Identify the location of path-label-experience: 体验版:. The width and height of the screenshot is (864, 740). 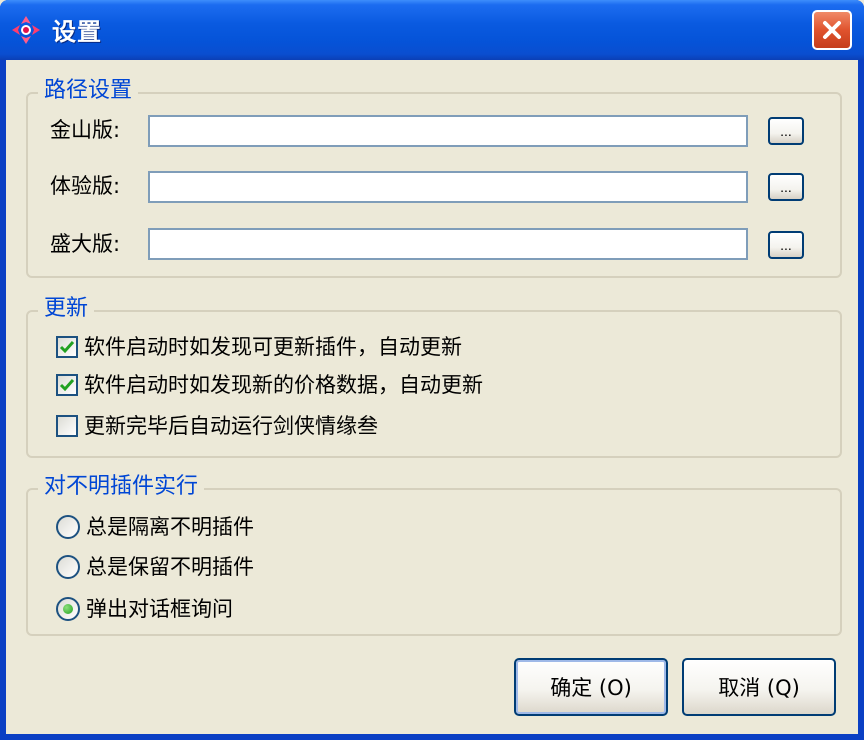
(85, 186).